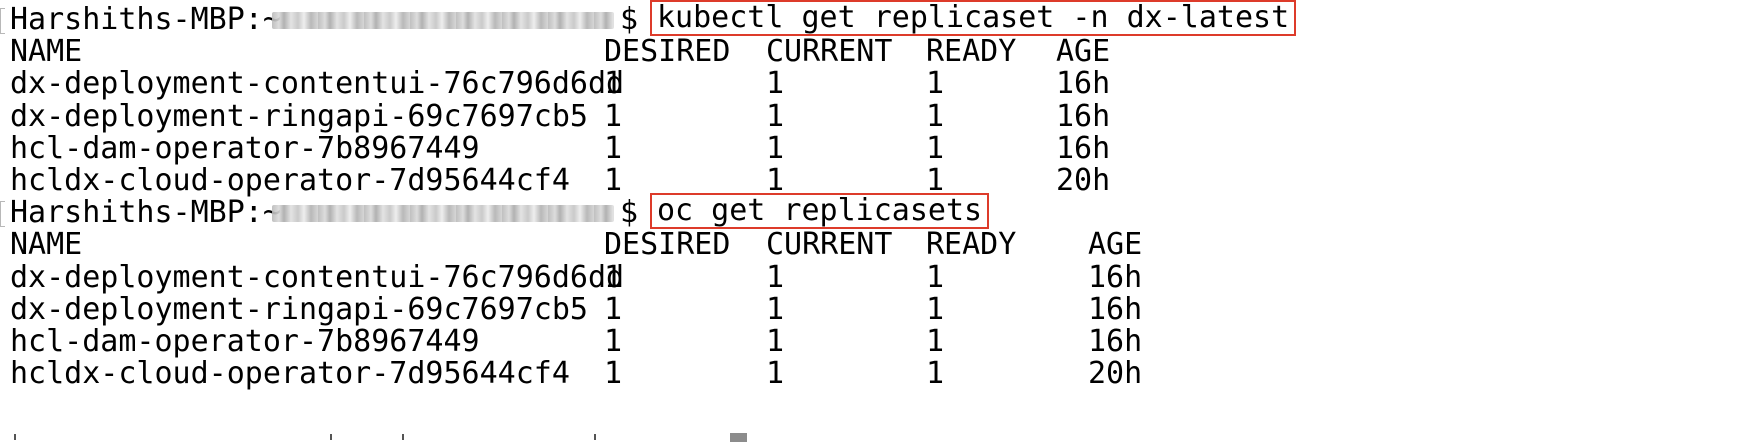  I want to click on prompt-line: Harshiths-MBP:~ $ oc get replicasets, so click(877, 212).